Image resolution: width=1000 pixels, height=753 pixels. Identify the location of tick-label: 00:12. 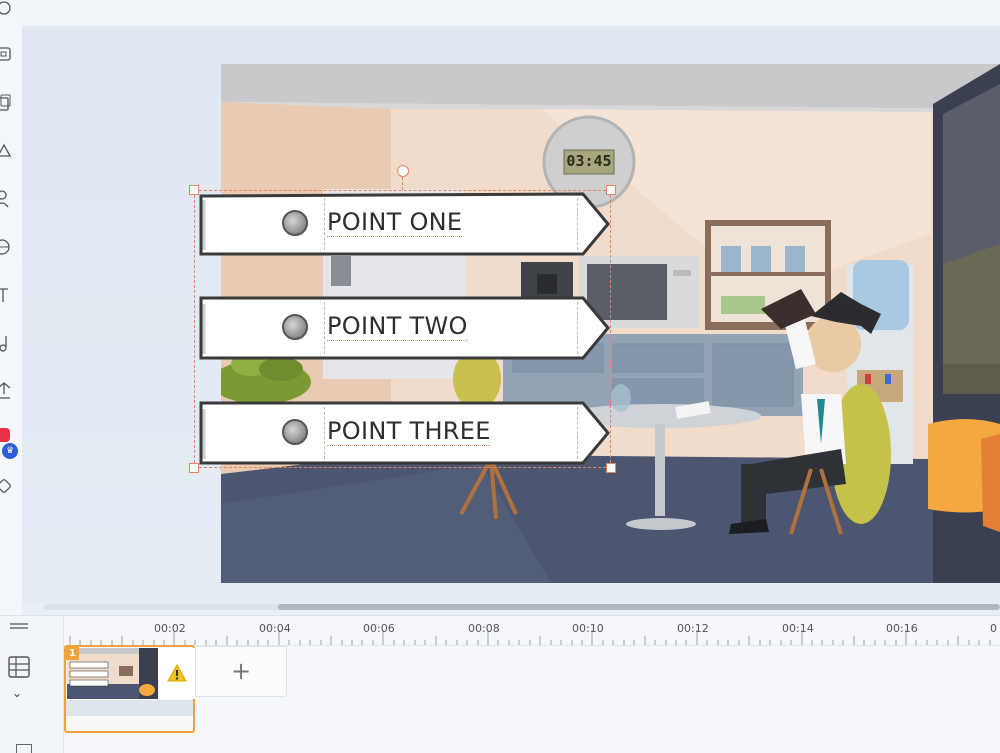
(693, 628).